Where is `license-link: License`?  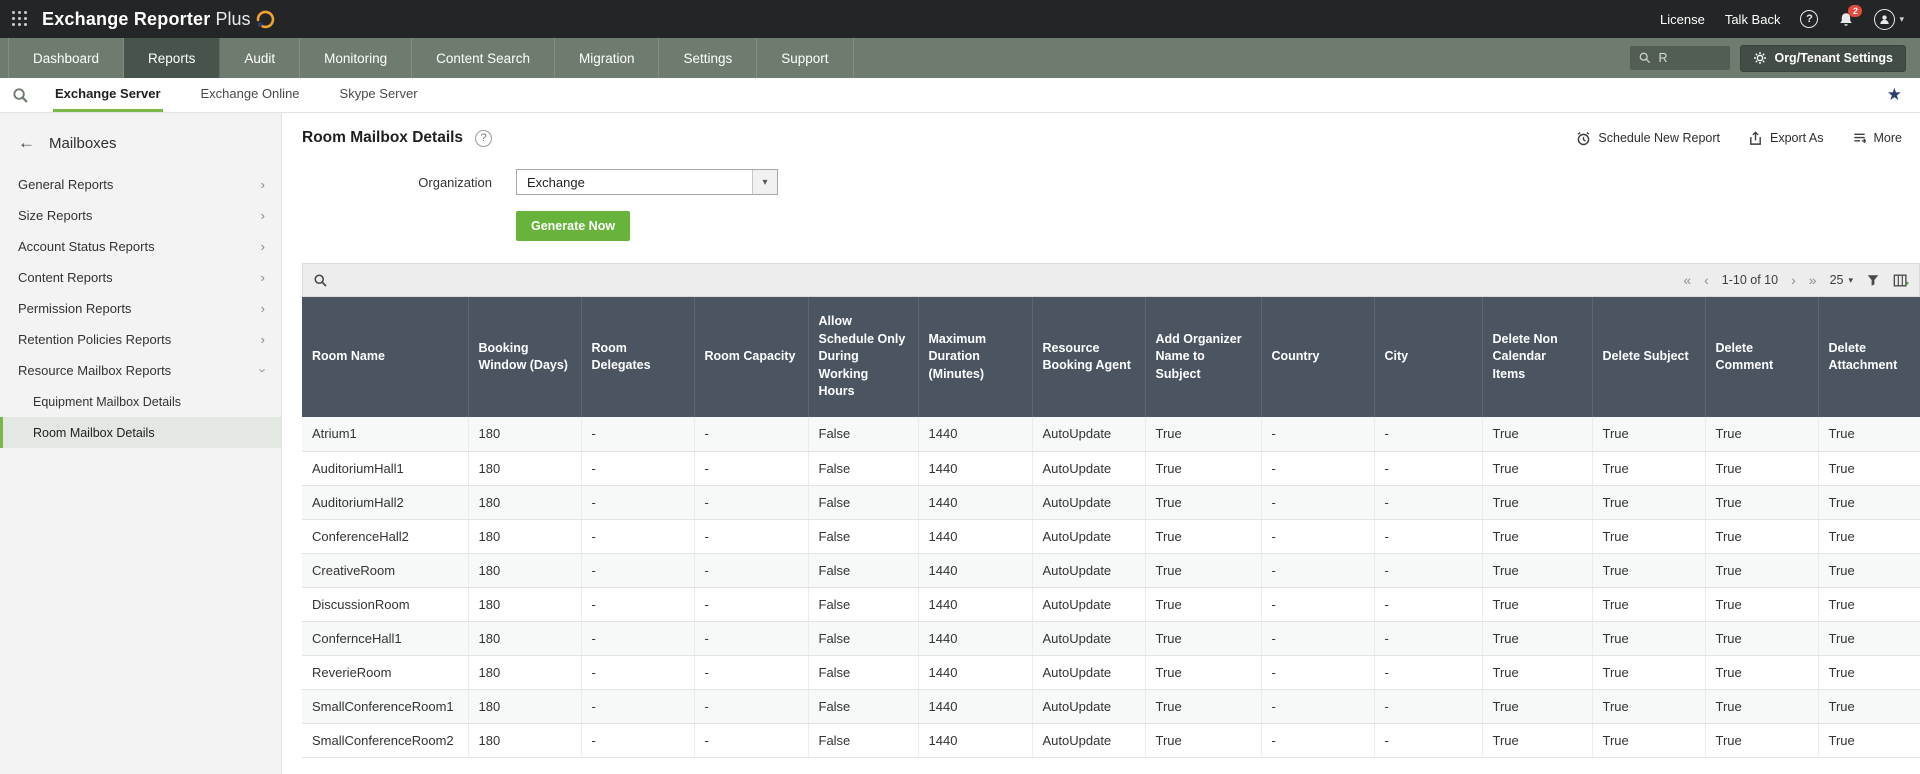 license-link: License is located at coordinates (1682, 19).